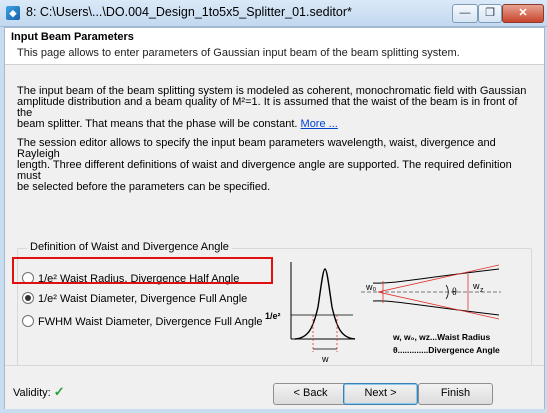 The height and width of the screenshot is (413, 547). I want to click on wz-label: w, so click(476, 286).